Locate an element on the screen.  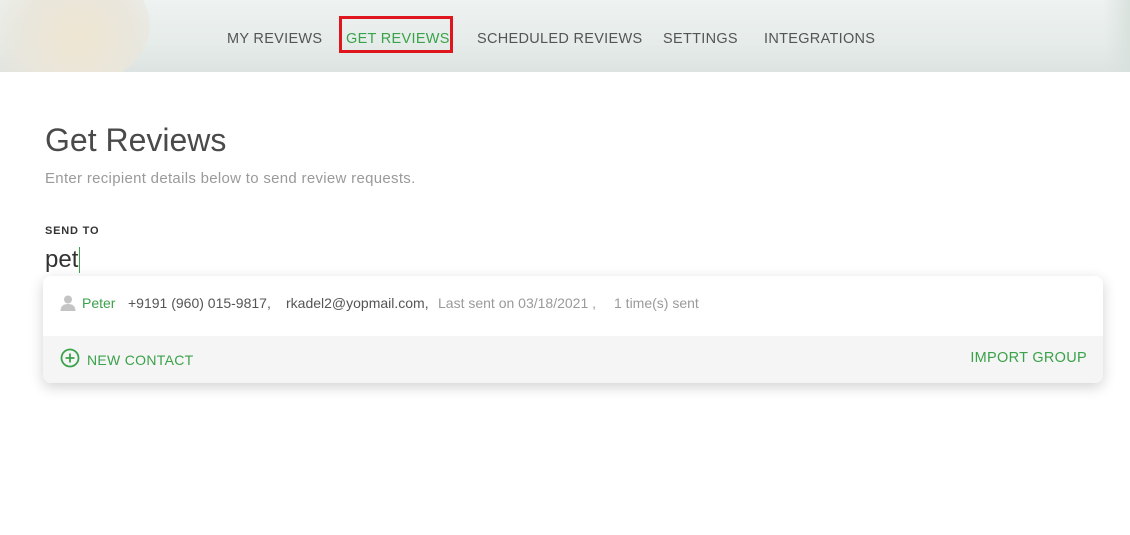
person-icon is located at coordinates (68, 303).